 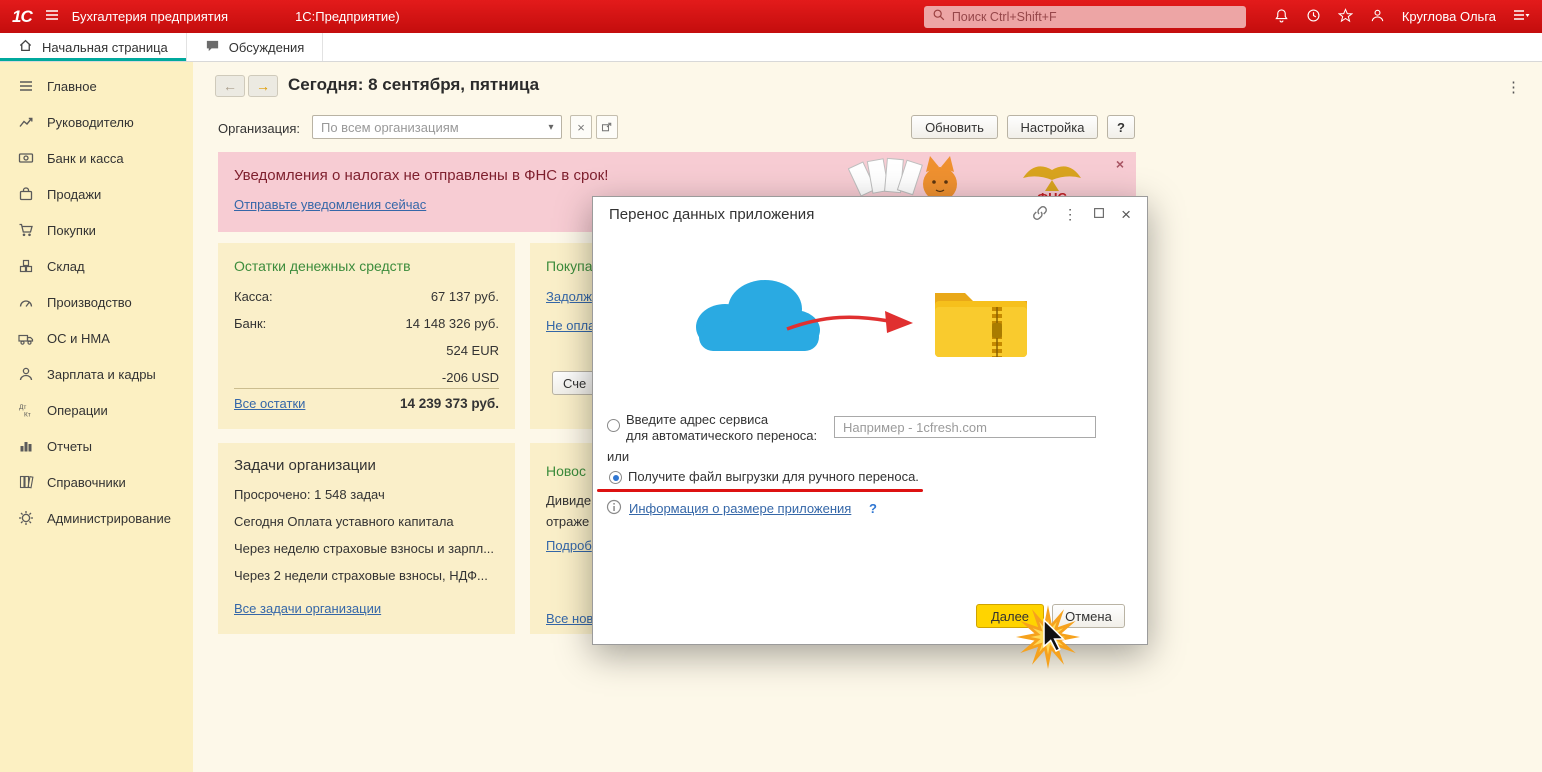 What do you see at coordinates (96, 410) in the screenshot?
I see `sidebar-item-operations: Дт Кт Операции` at bounding box center [96, 410].